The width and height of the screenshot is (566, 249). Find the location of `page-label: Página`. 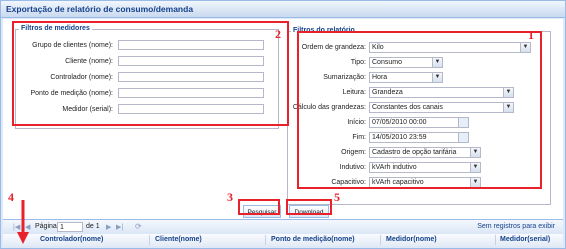

page-label: Página is located at coordinates (46, 226).